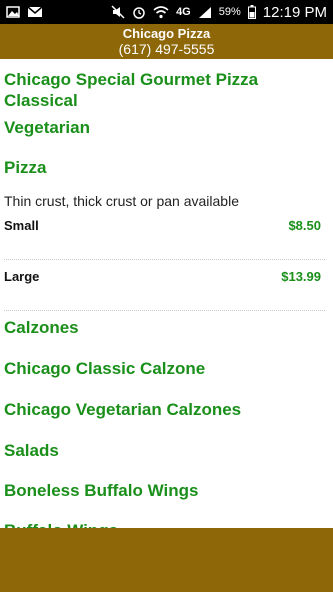  What do you see at coordinates (304, 225) in the screenshot?
I see `price-value: $8.50` at bounding box center [304, 225].